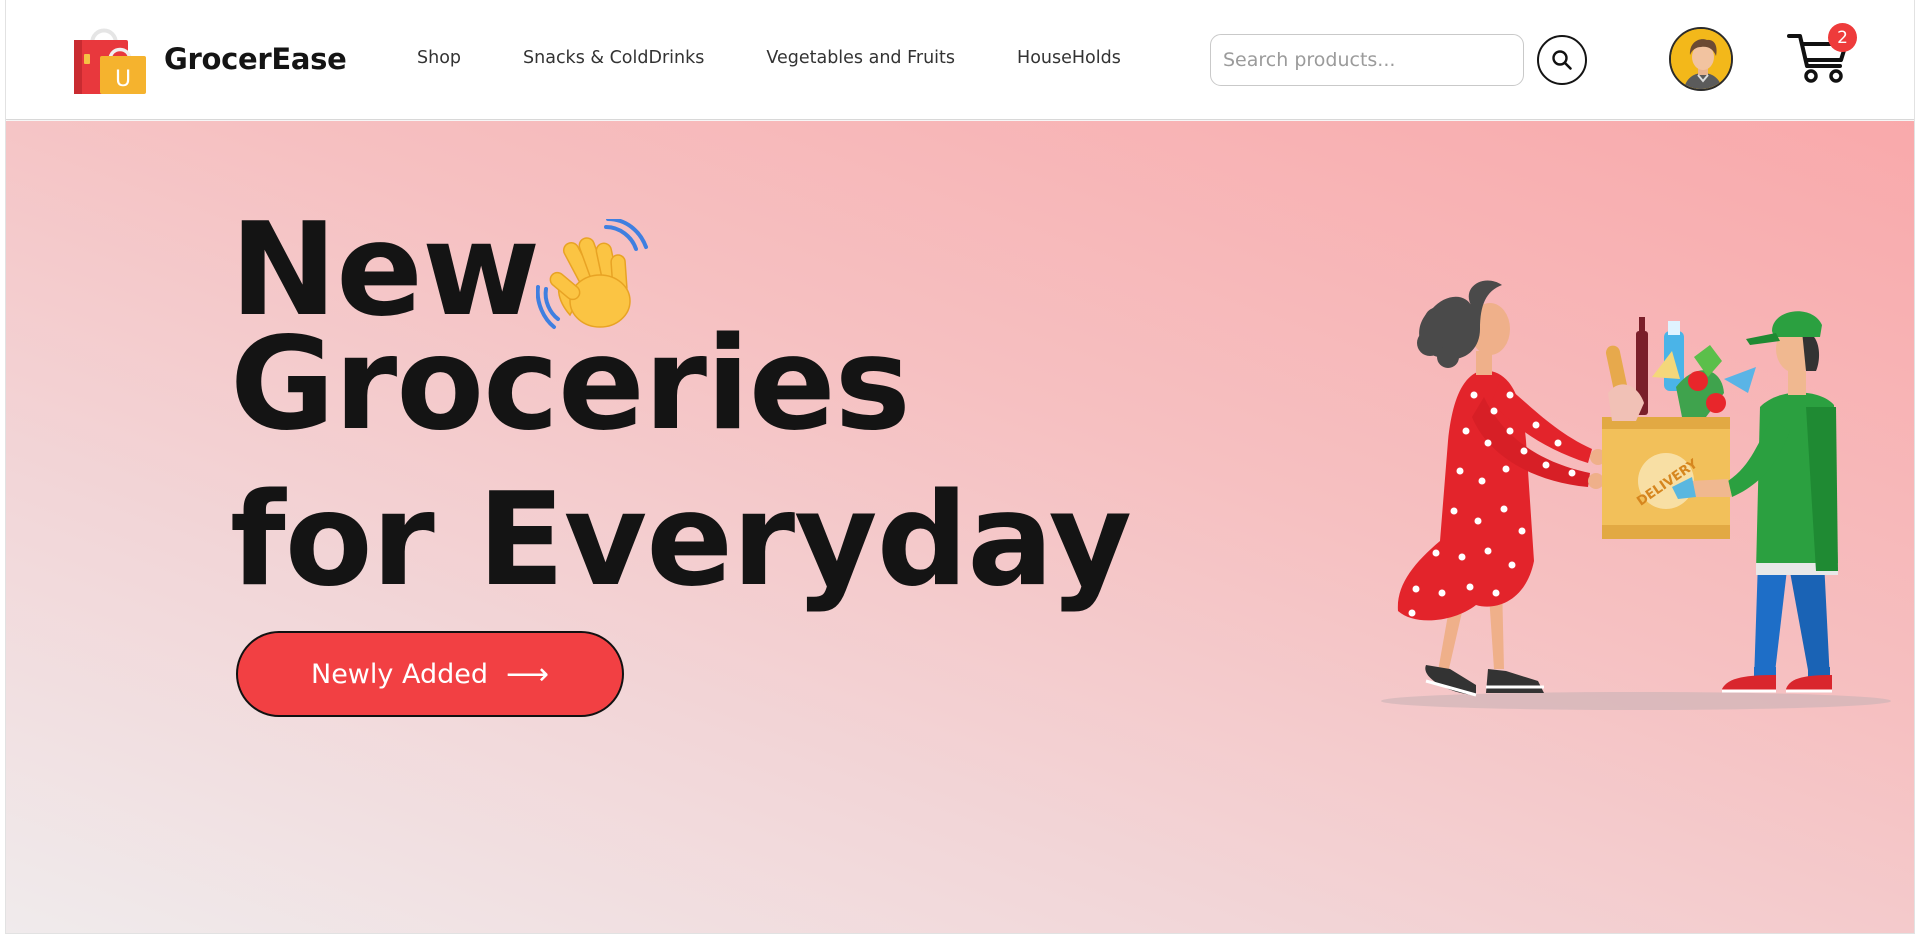 The height and width of the screenshot is (936, 1920). Describe the element at coordinates (570, 384) in the screenshot. I see `hero-line-2: Groceries` at that location.